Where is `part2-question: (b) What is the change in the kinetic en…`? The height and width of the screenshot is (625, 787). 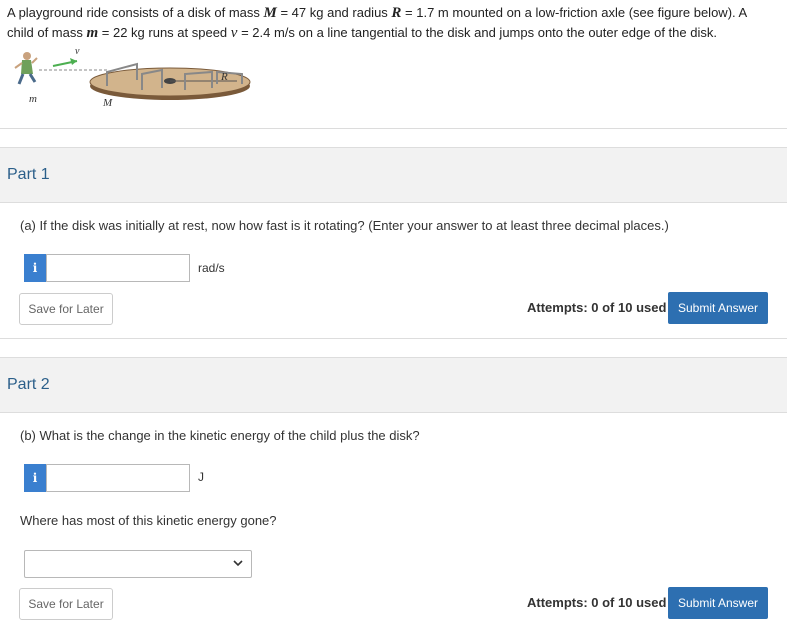
part2-question: (b) What is the change in the kinetic en… is located at coordinates (220, 435).